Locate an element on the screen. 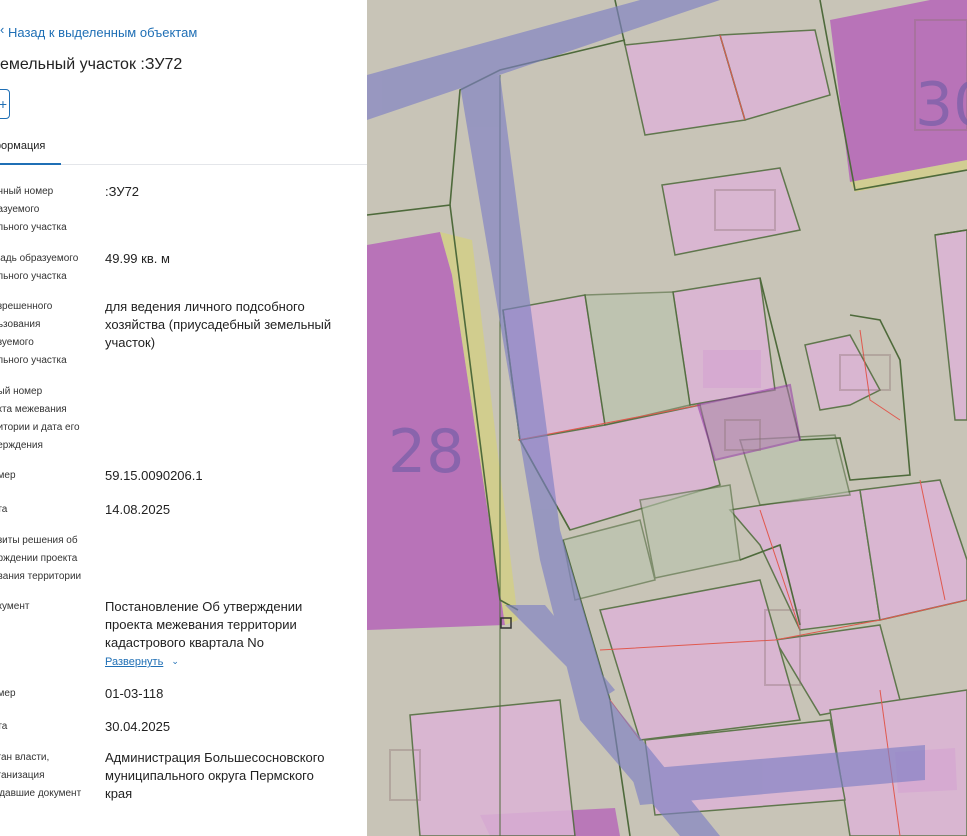 The image size is (967, 836). field-label: рган власти, рганизация ыдавшие документ is located at coordinates (41, 775).